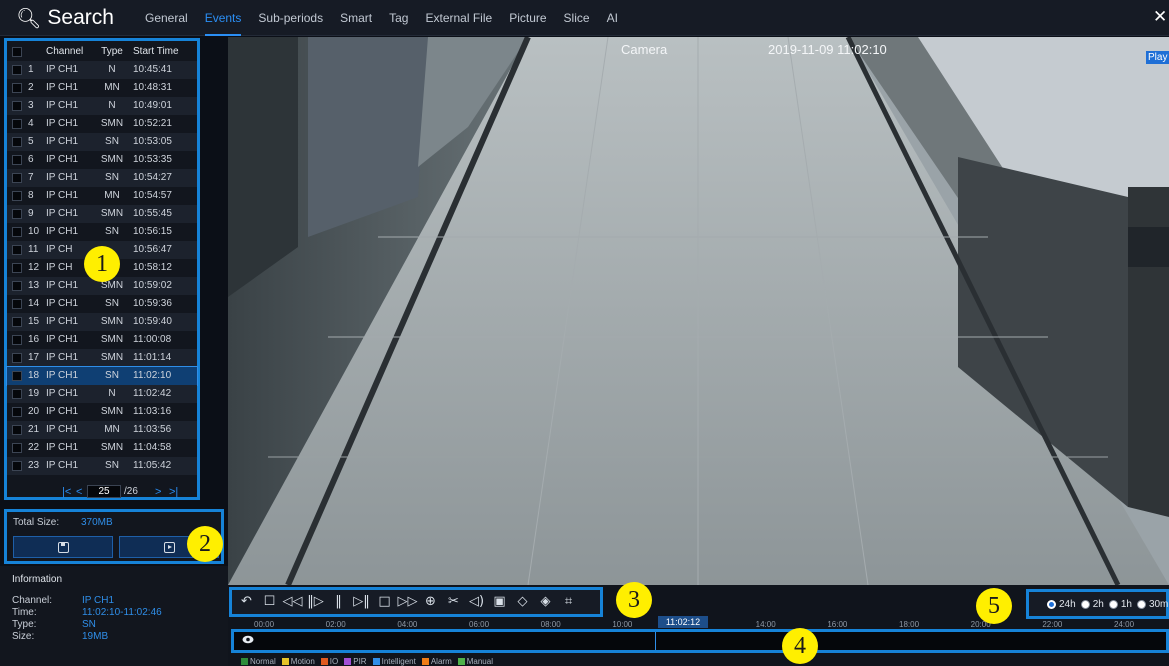 The width and height of the screenshot is (1169, 666). I want to click on event-list-header: Channel Type Start Time, so click(102, 52).